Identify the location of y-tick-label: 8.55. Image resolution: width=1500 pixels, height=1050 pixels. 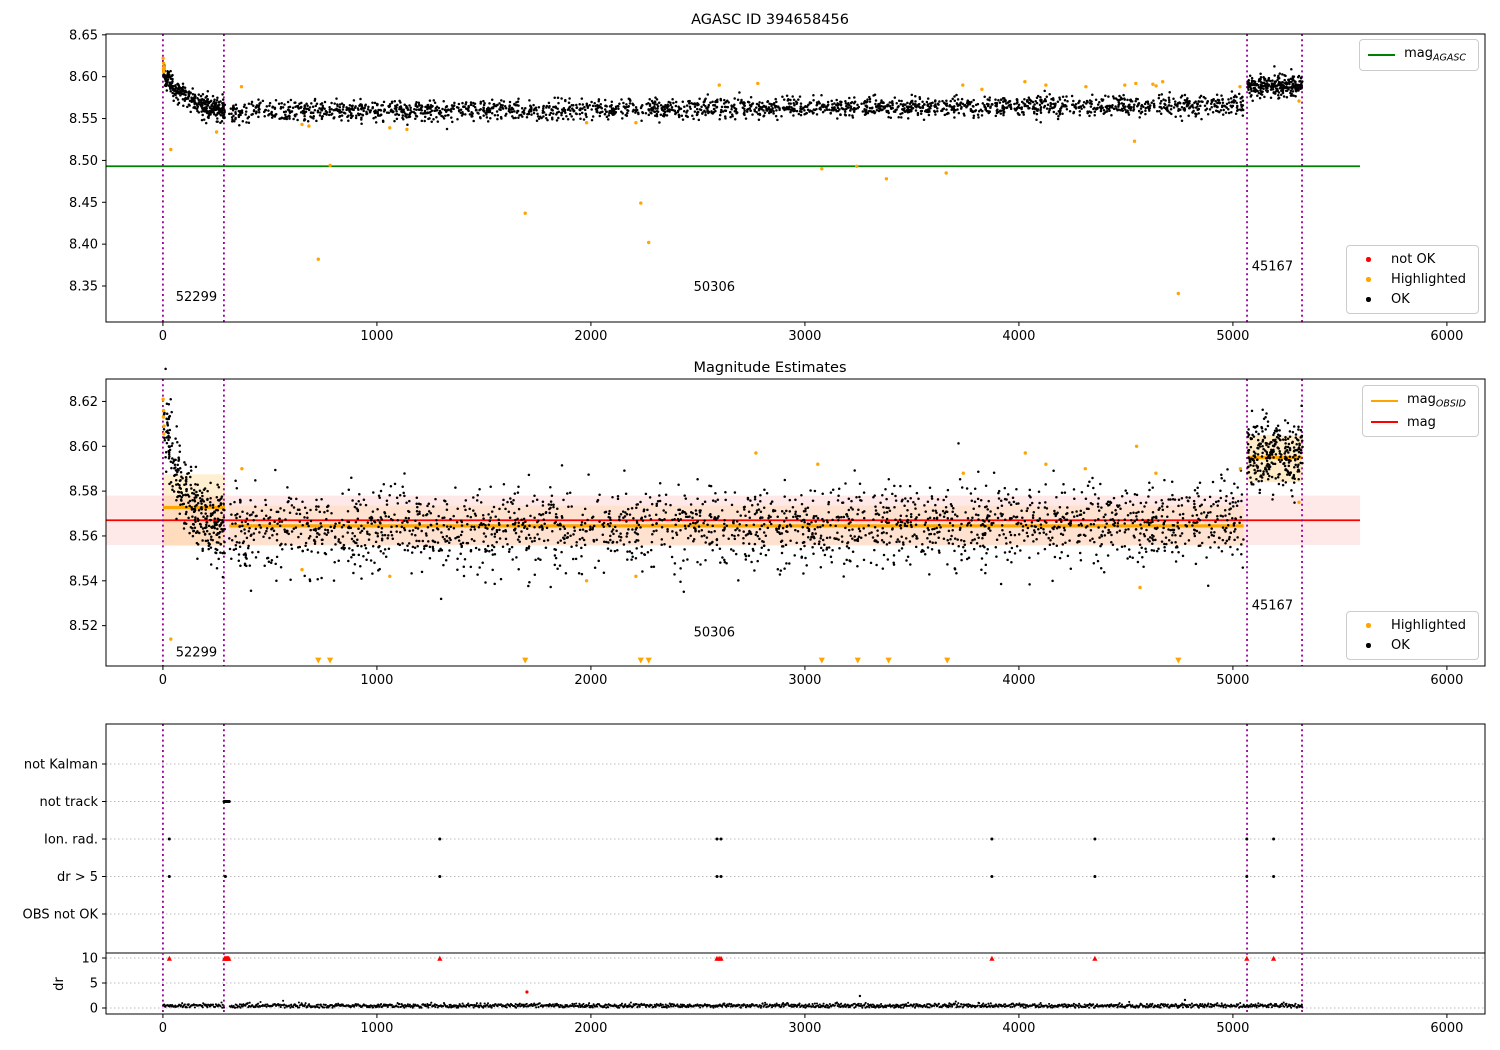
(83, 119).